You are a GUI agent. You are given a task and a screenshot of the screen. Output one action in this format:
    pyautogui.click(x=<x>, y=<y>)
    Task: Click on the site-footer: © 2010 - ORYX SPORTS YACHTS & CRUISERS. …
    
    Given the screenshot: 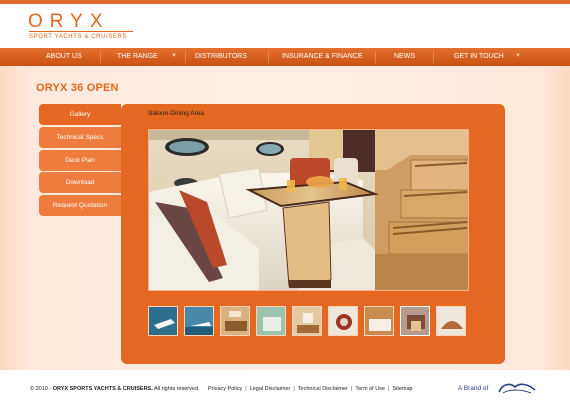 What is the action you would take?
    pyautogui.click(x=285, y=388)
    